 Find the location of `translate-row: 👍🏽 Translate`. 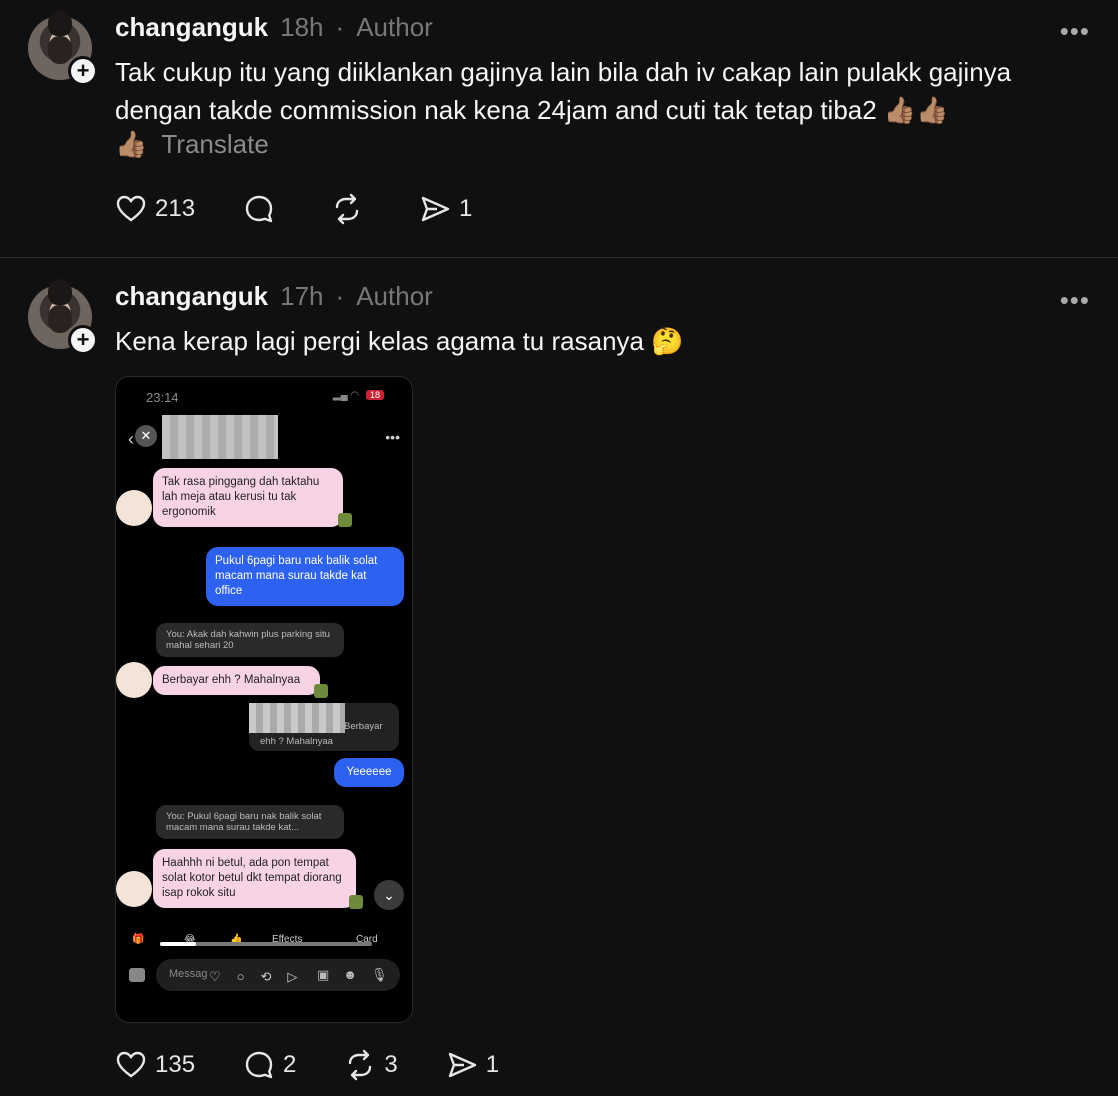

translate-row: 👍🏽 Translate is located at coordinates (192, 144).